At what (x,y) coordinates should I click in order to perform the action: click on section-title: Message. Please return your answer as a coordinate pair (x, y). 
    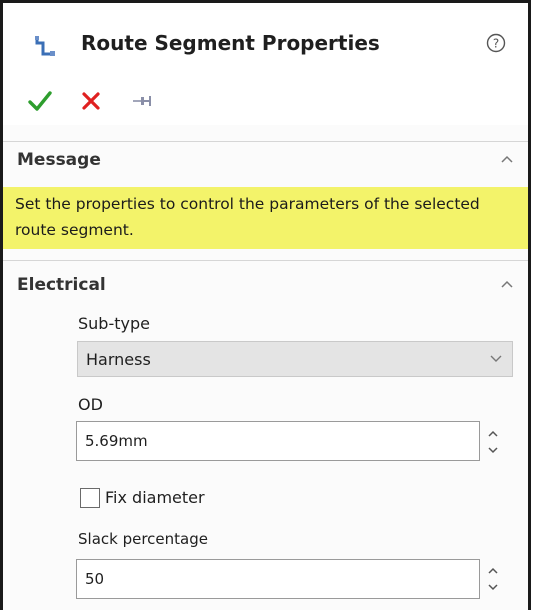
    Looking at the image, I should click on (59, 160).